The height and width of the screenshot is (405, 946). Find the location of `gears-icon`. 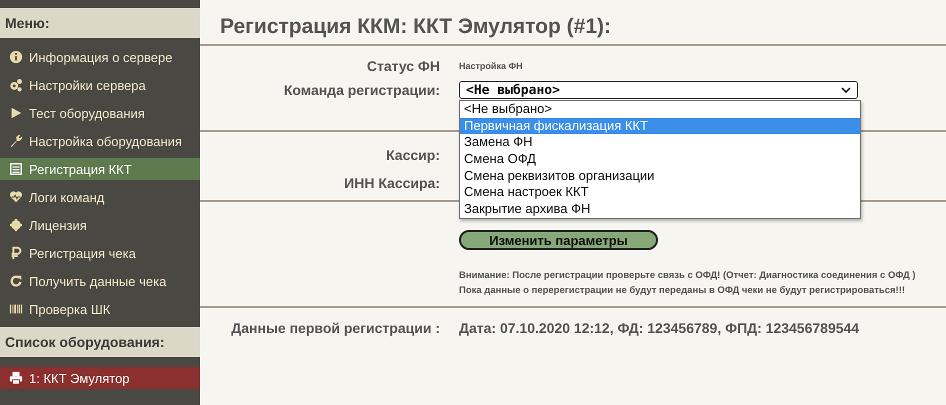

gears-icon is located at coordinates (16, 85).